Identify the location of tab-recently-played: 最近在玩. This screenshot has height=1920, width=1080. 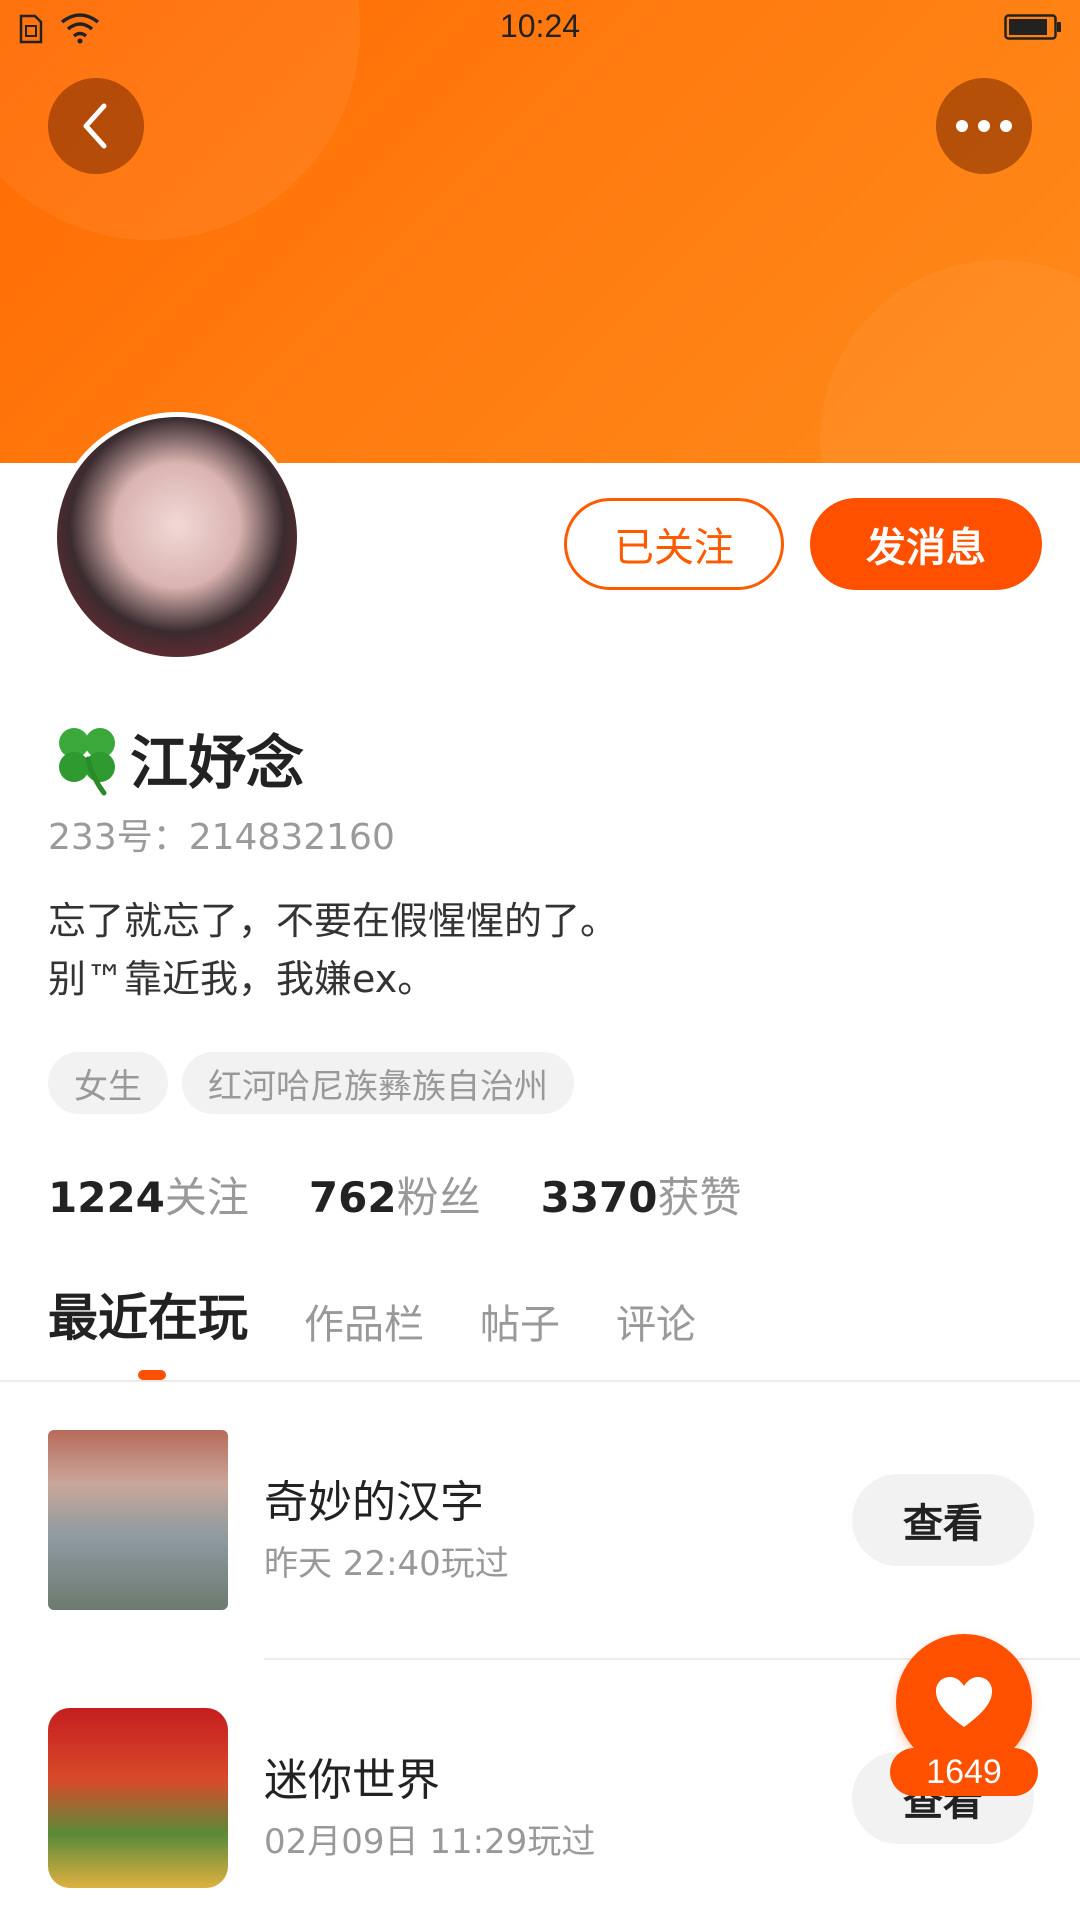
(148, 1314).